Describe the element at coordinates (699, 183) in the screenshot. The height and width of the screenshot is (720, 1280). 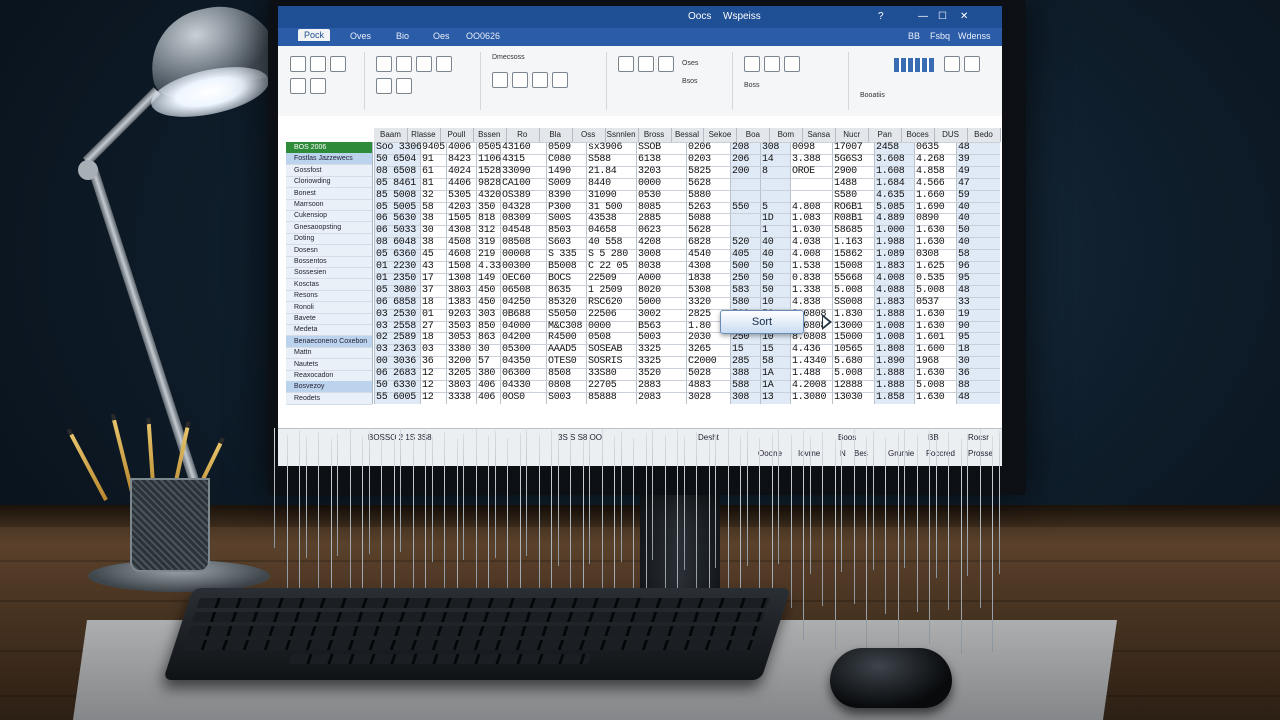
I see `table-cell: 5628` at that location.